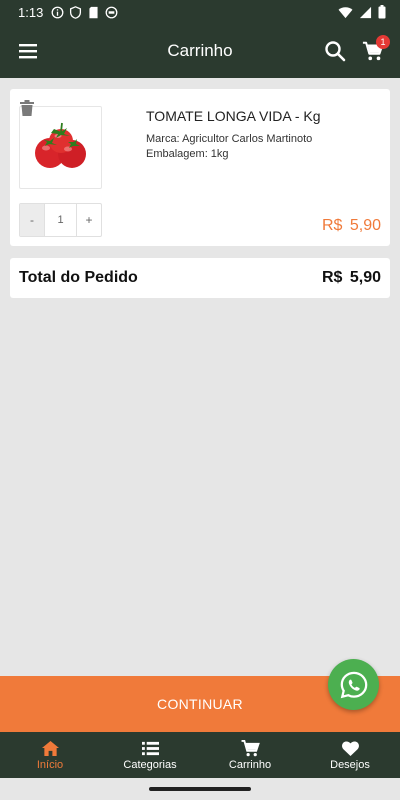  What do you see at coordinates (382, 12) in the screenshot?
I see `battery-icon` at bounding box center [382, 12].